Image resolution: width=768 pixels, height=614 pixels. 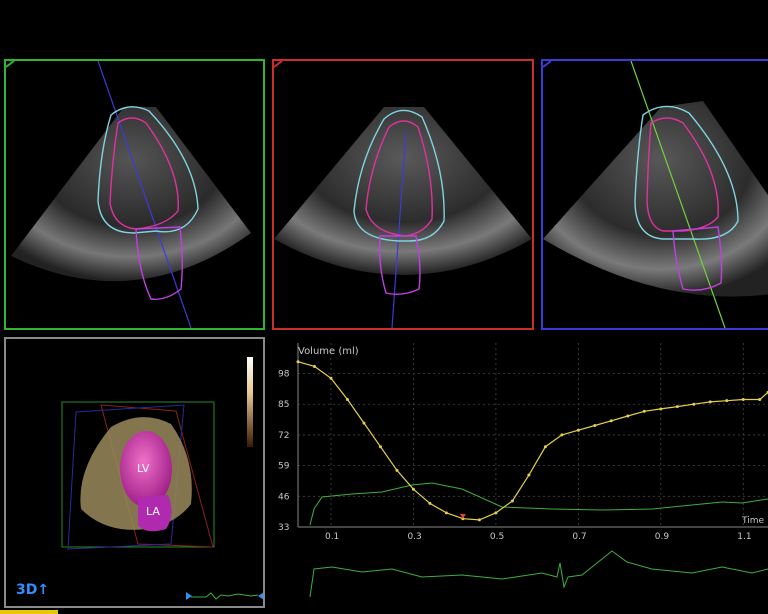 What do you see at coordinates (497, 537) in the screenshot?
I see `x-tick-label: 0.5` at bounding box center [497, 537].